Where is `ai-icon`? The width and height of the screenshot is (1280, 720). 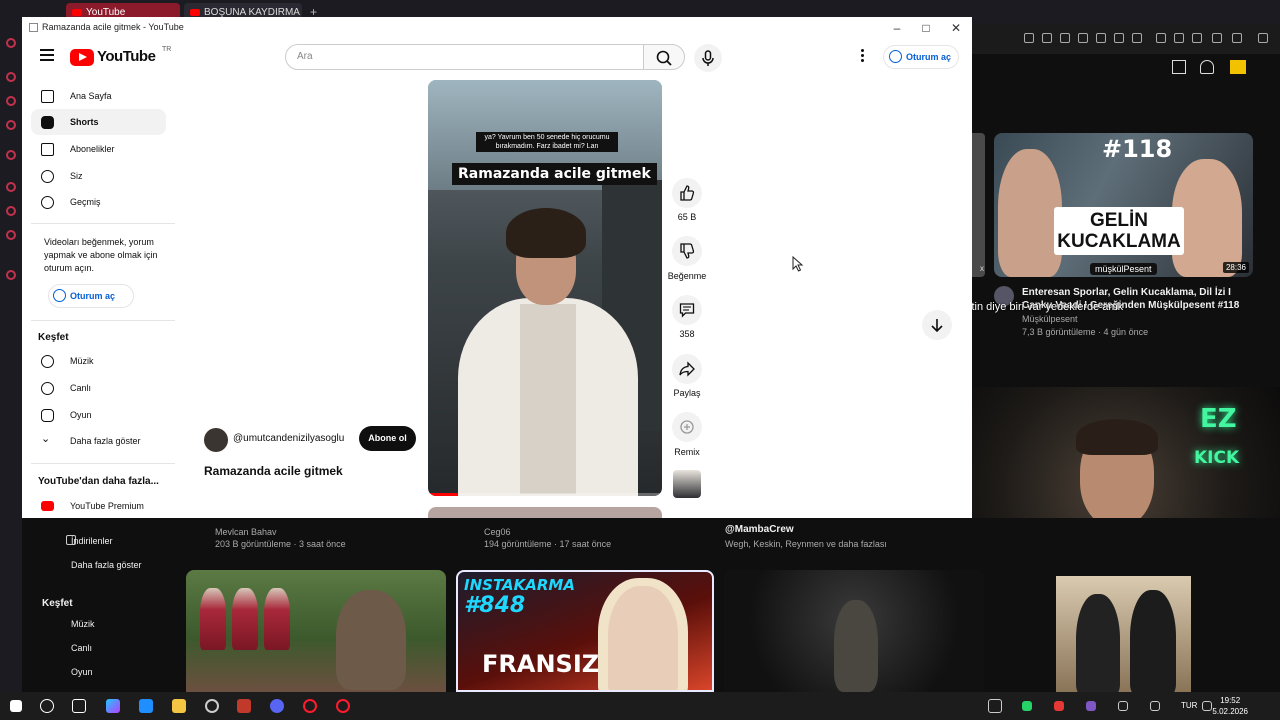
ai-icon is located at coordinates (1237, 38).